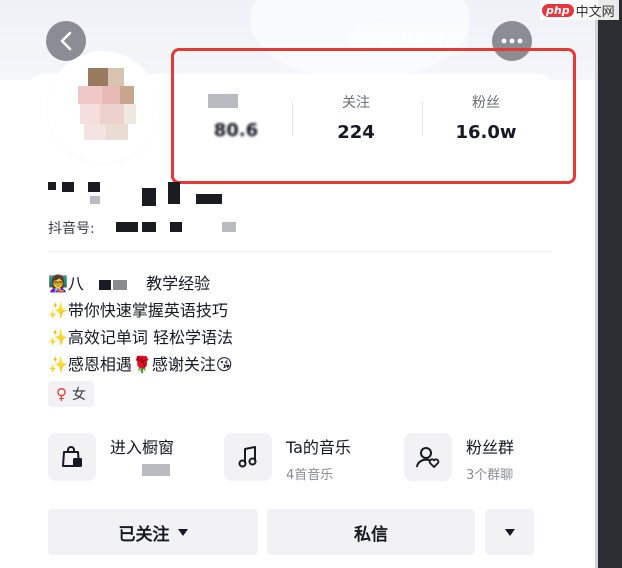  Describe the element at coordinates (310, 475) in the screenshot. I see `feature-music-subtitle: 4首音乐` at that location.